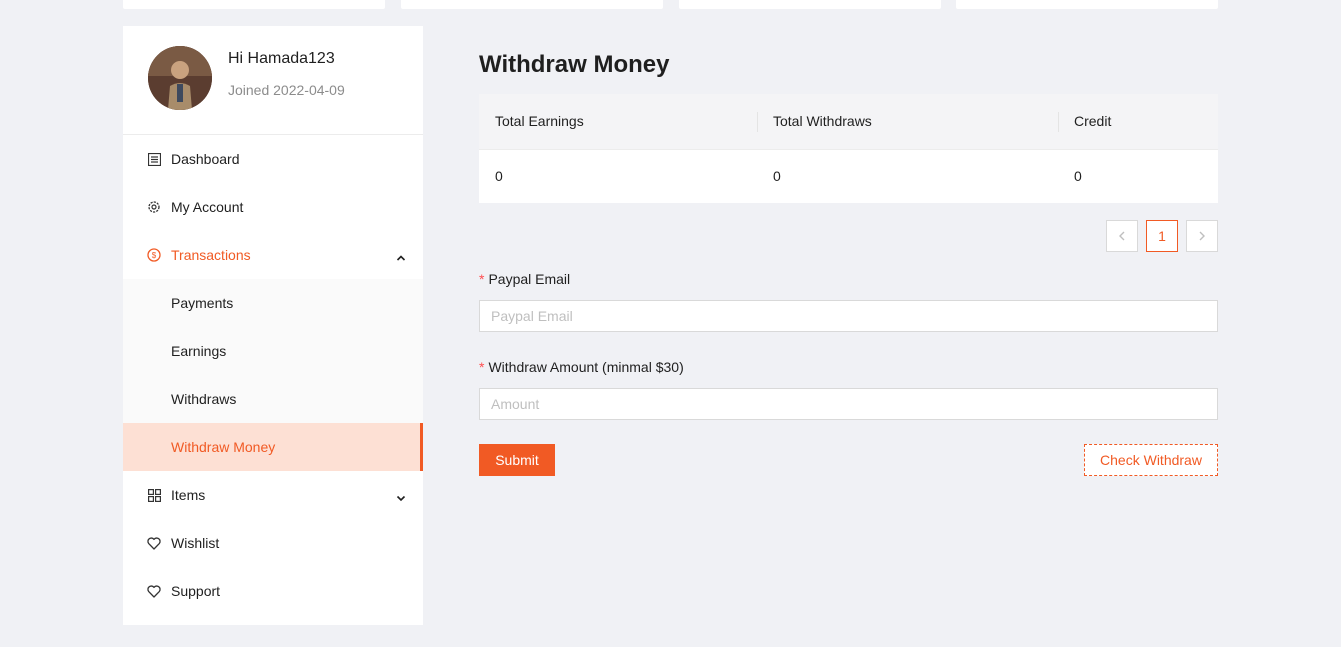  I want to click on sidebar-item-my-account: My Account, so click(273, 207).